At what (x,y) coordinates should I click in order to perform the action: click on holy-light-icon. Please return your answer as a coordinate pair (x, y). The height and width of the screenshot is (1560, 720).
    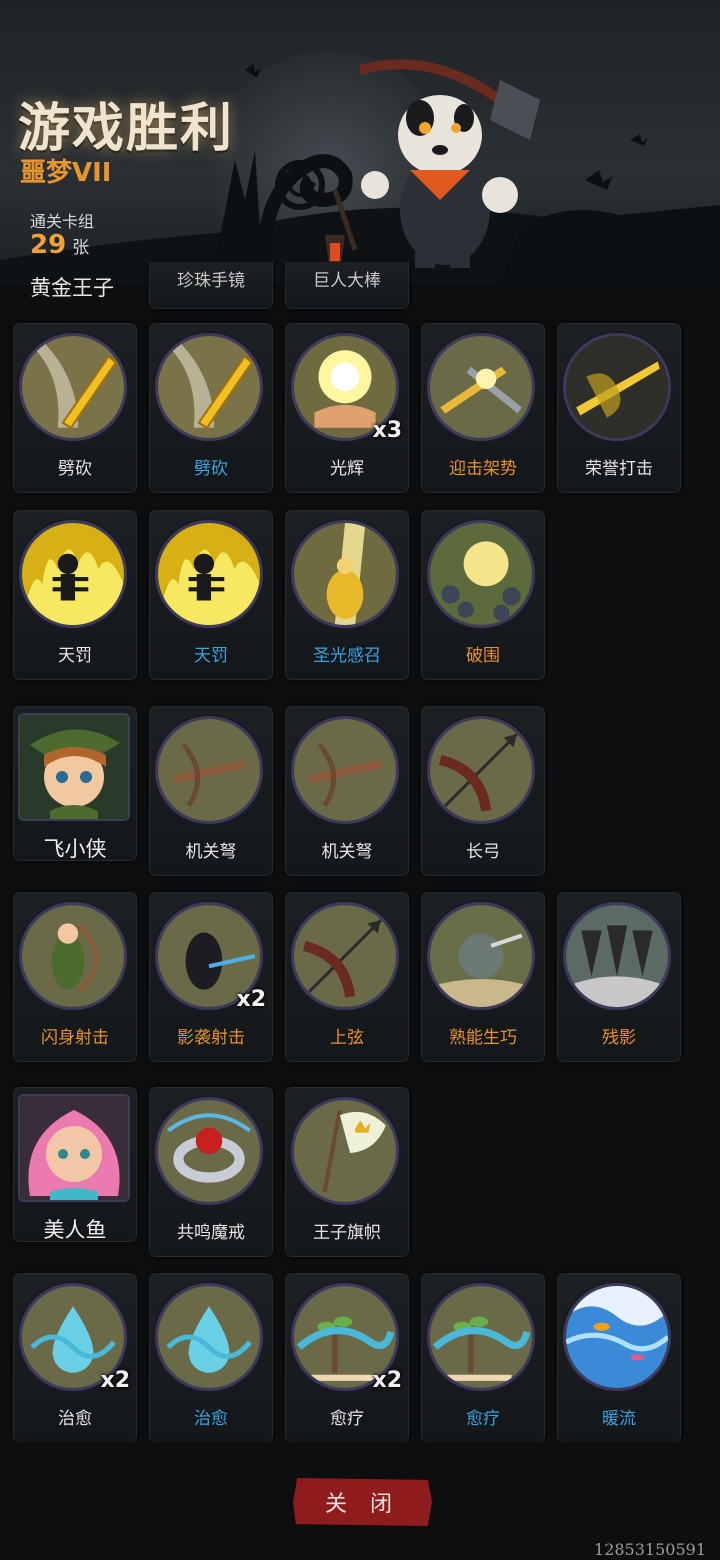
    Looking at the image, I should click on (345, 574).